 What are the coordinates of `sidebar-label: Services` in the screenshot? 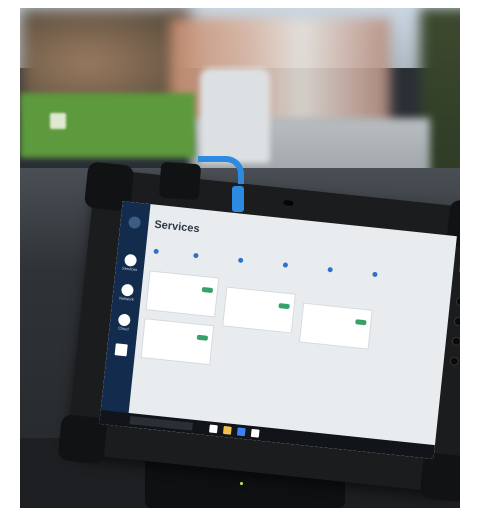 It's located at (129, 269).